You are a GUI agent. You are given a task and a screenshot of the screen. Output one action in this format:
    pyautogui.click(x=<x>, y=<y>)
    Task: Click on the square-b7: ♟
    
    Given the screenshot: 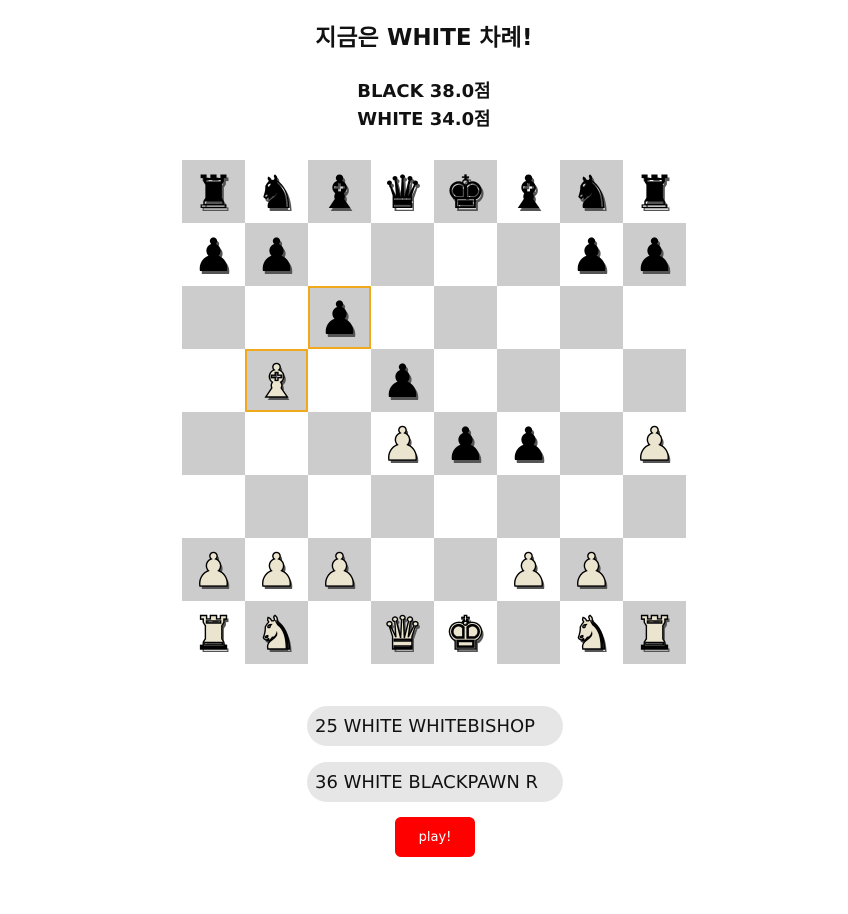 What is the action you would take?
    pyautogui.click(x=276, y=254)
    